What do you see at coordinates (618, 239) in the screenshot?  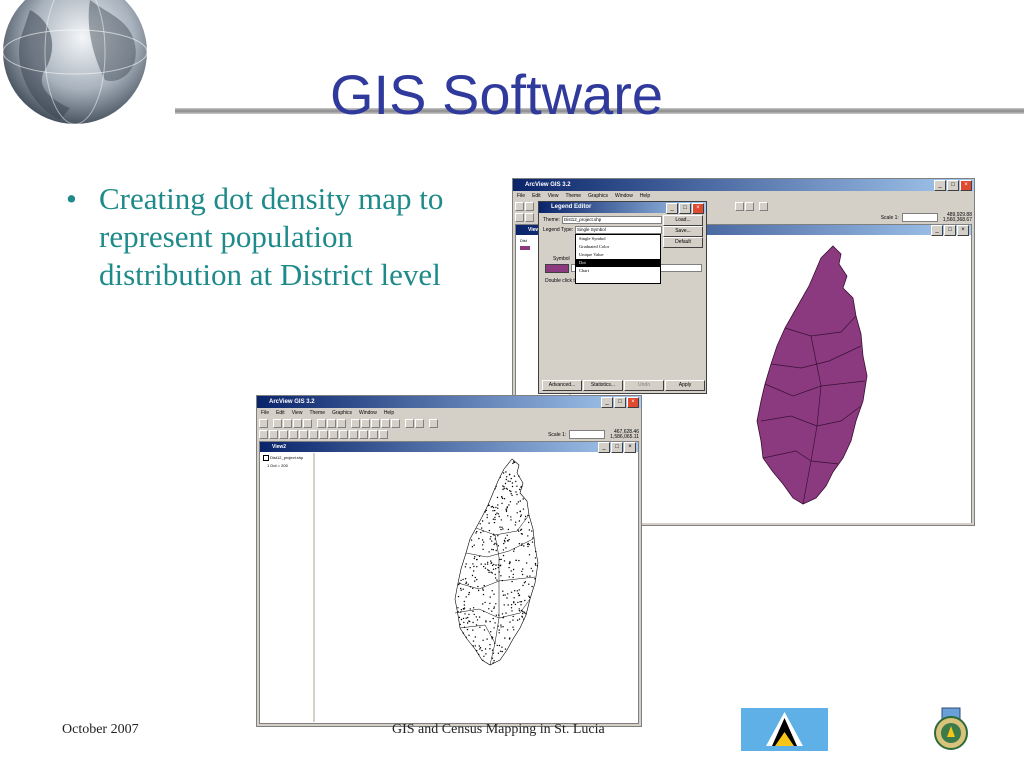 I see `option-single-symbol: Single Symbol` at bounding box center [618, 239].